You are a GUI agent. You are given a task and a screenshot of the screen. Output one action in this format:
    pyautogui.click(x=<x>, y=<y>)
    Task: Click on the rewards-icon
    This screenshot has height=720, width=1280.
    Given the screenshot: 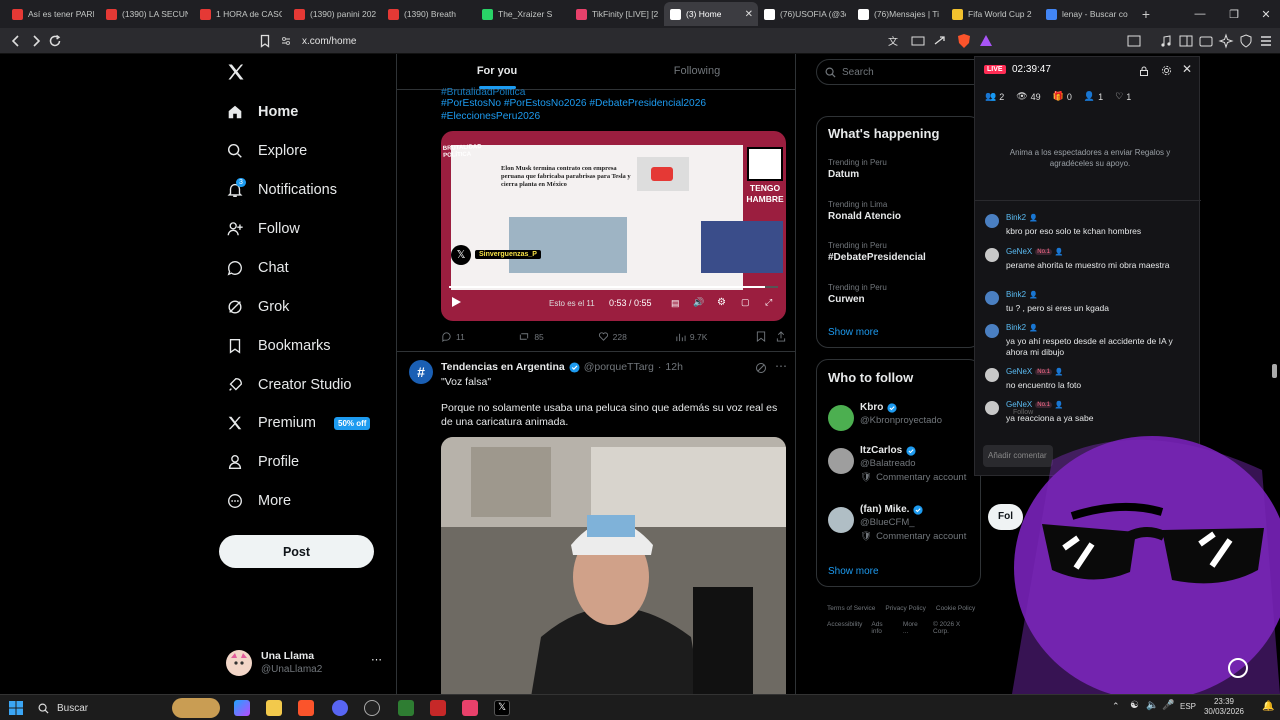 What is the action you would take?
    pyautogui.click(x=986, y=41)
    